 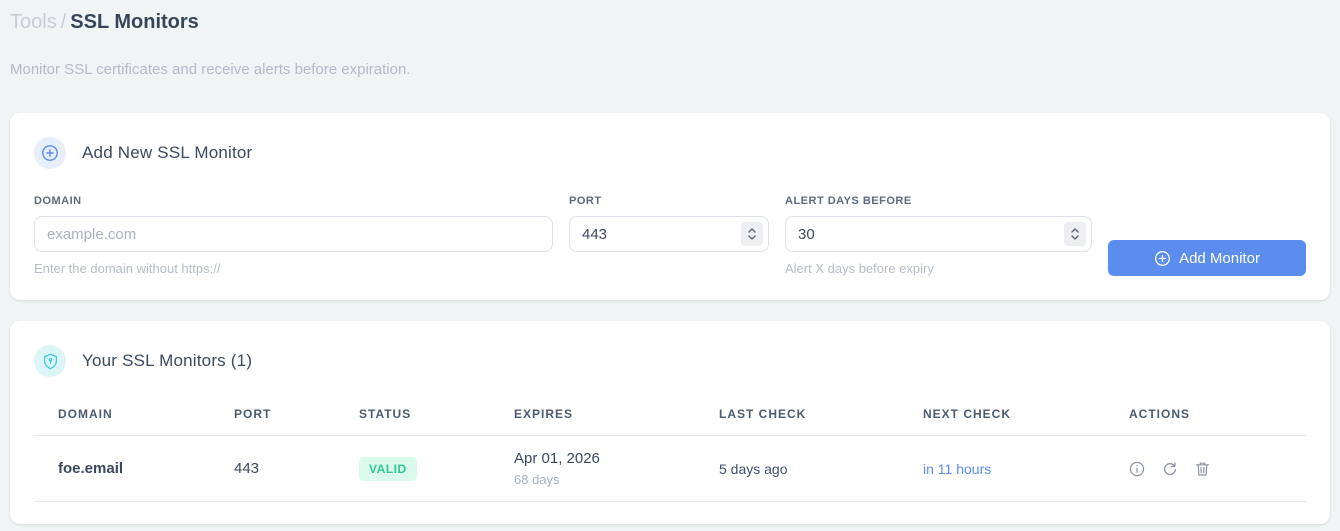 I want to click on breadcrumb: Tools / SSL Monitors, so click(x=670, y=22).